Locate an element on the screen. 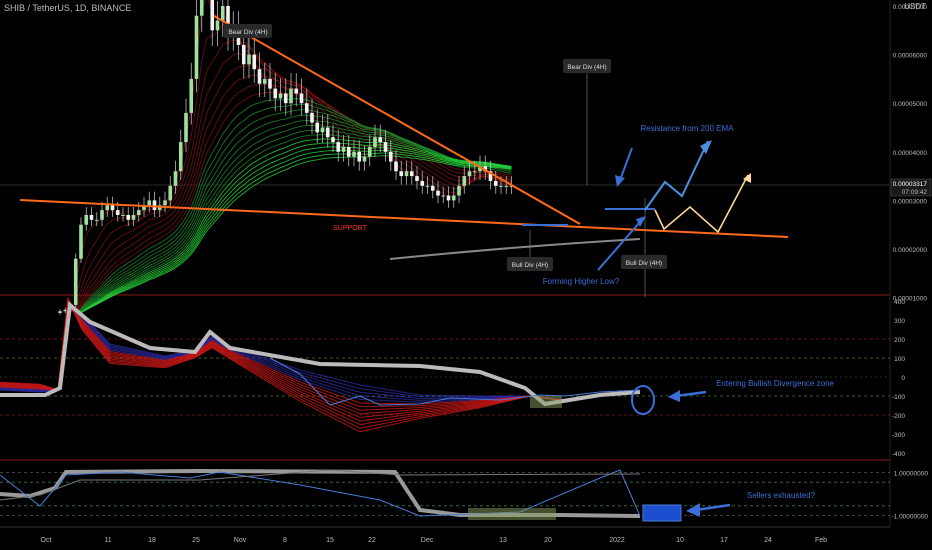 This screenshot has height=550, width=932. quote-unit: USDT is located at coordinates (915, 6).